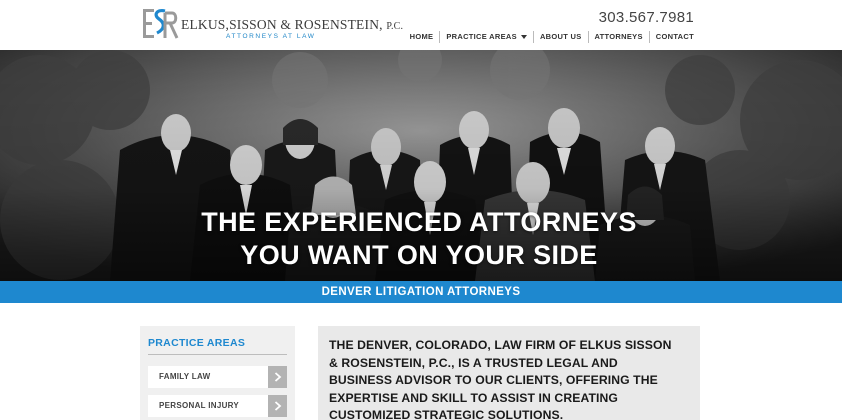 The image size is (842, 420). Describe the element at coordinates (217, 354) in the screenshot. I see `sidebar-divider` at that location.